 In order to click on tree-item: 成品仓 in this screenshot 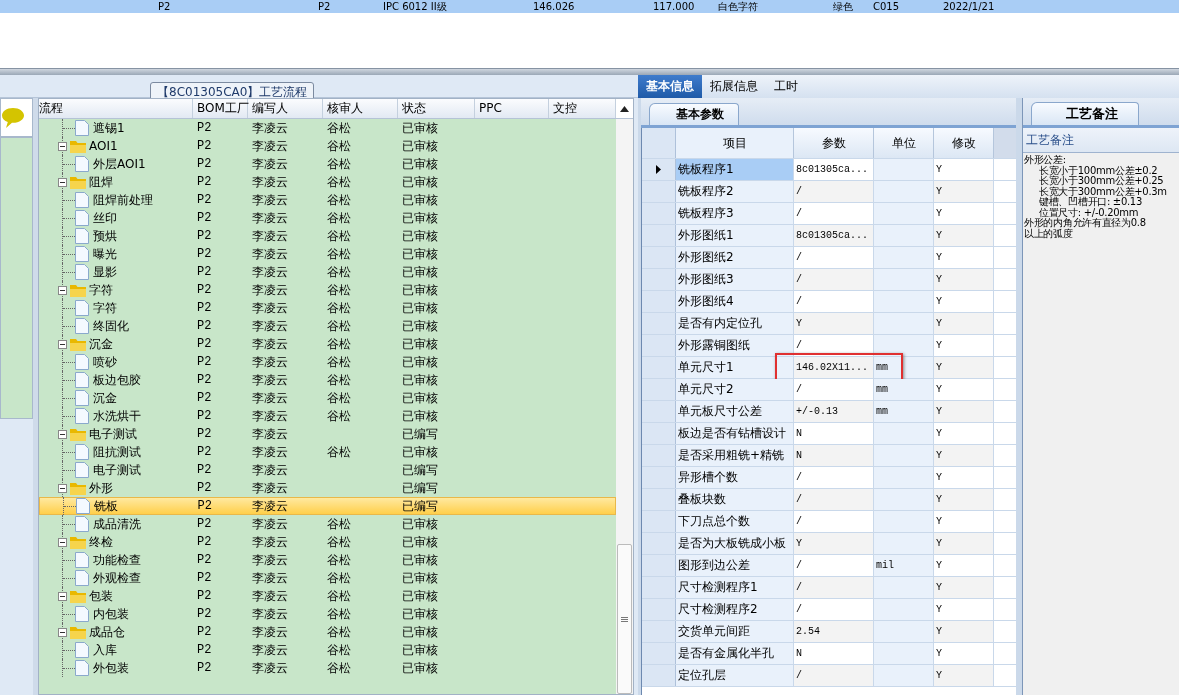, I will do `click(107, 632)`.